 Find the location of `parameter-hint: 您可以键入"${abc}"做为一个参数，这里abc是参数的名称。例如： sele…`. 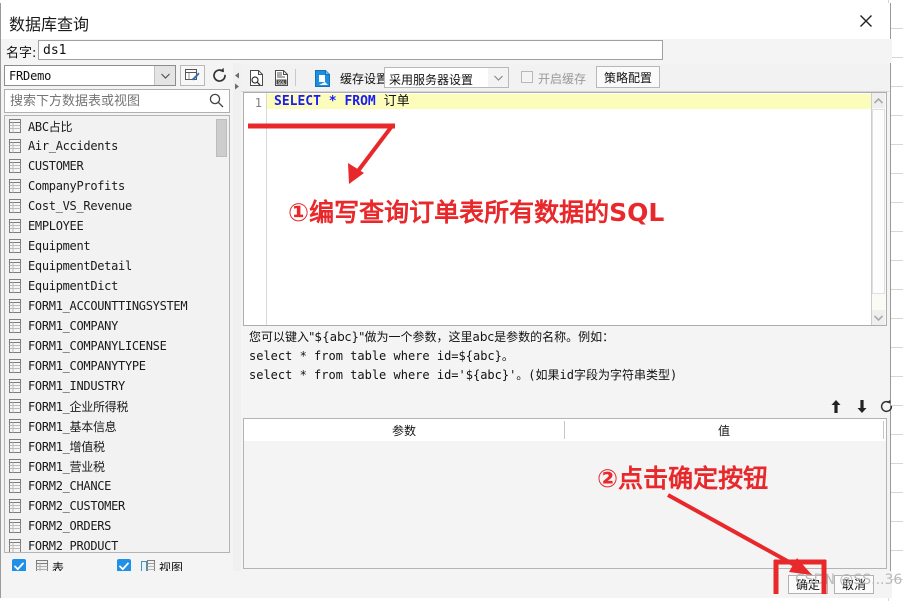

parameter-hint: 您可以键入"${abc}"做为一个参数，这里abc是参数的名称。例如： sele… is located at coordinates (565, 361).